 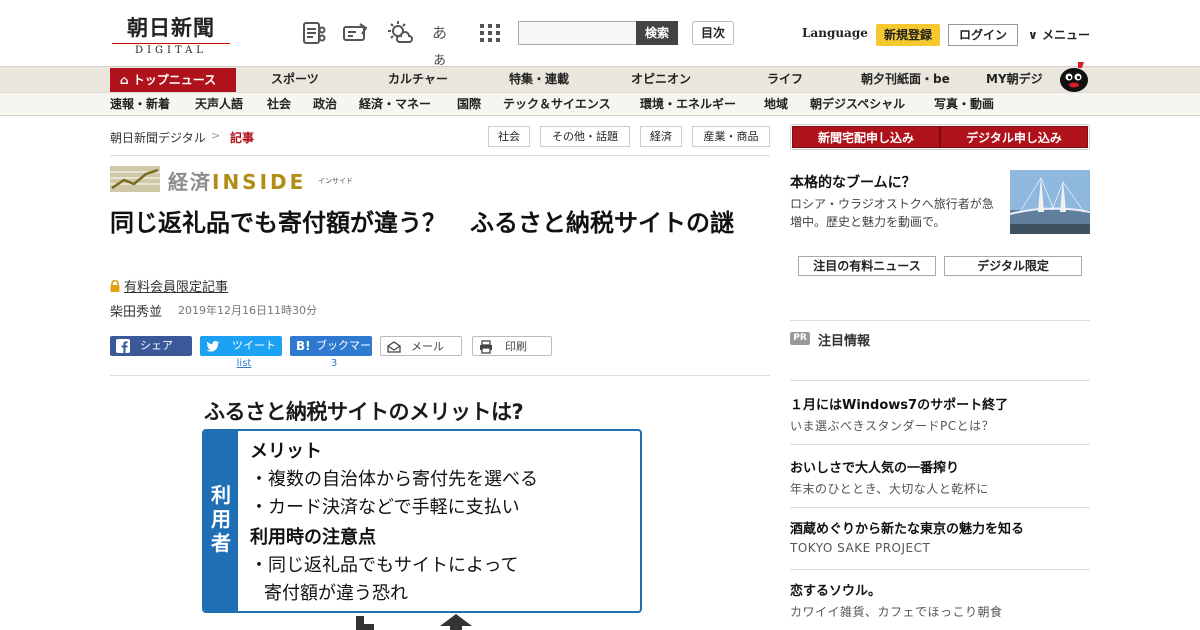 What do you see at coordinates (219, 104) in the screenshot?
I see `sub-nav-tenseijingo: 天声人語` at bounding box center [219, 104].